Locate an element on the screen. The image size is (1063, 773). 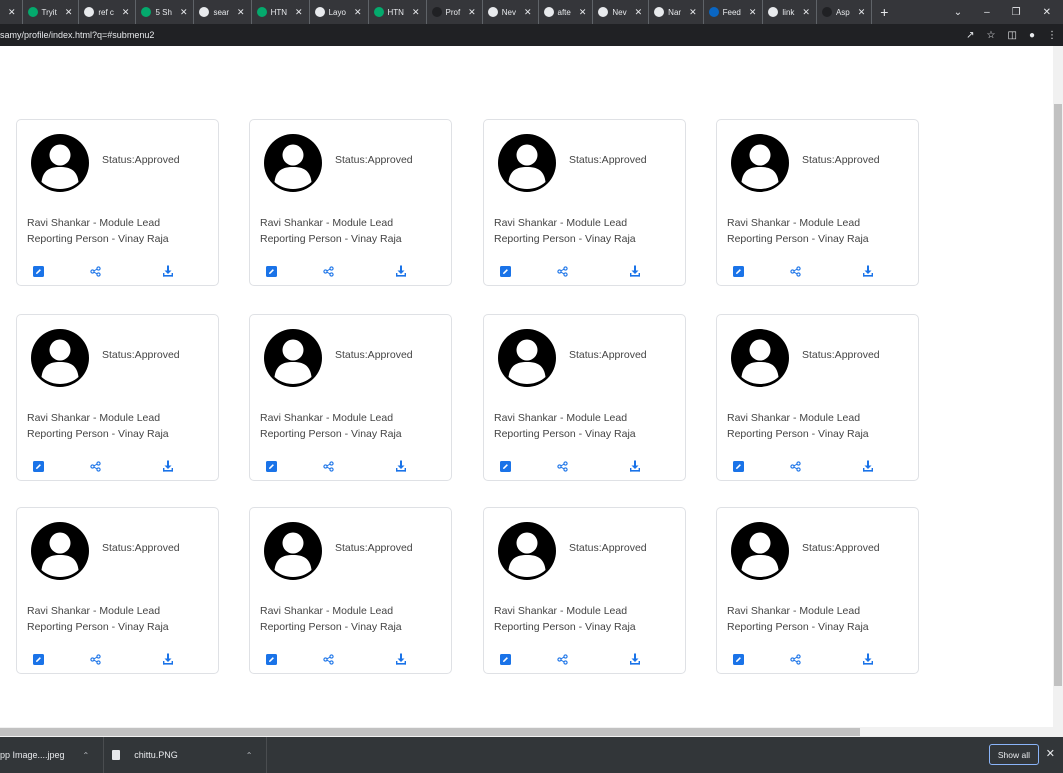
vertical-scroll-thumb is located at coordinates (1058, 395).